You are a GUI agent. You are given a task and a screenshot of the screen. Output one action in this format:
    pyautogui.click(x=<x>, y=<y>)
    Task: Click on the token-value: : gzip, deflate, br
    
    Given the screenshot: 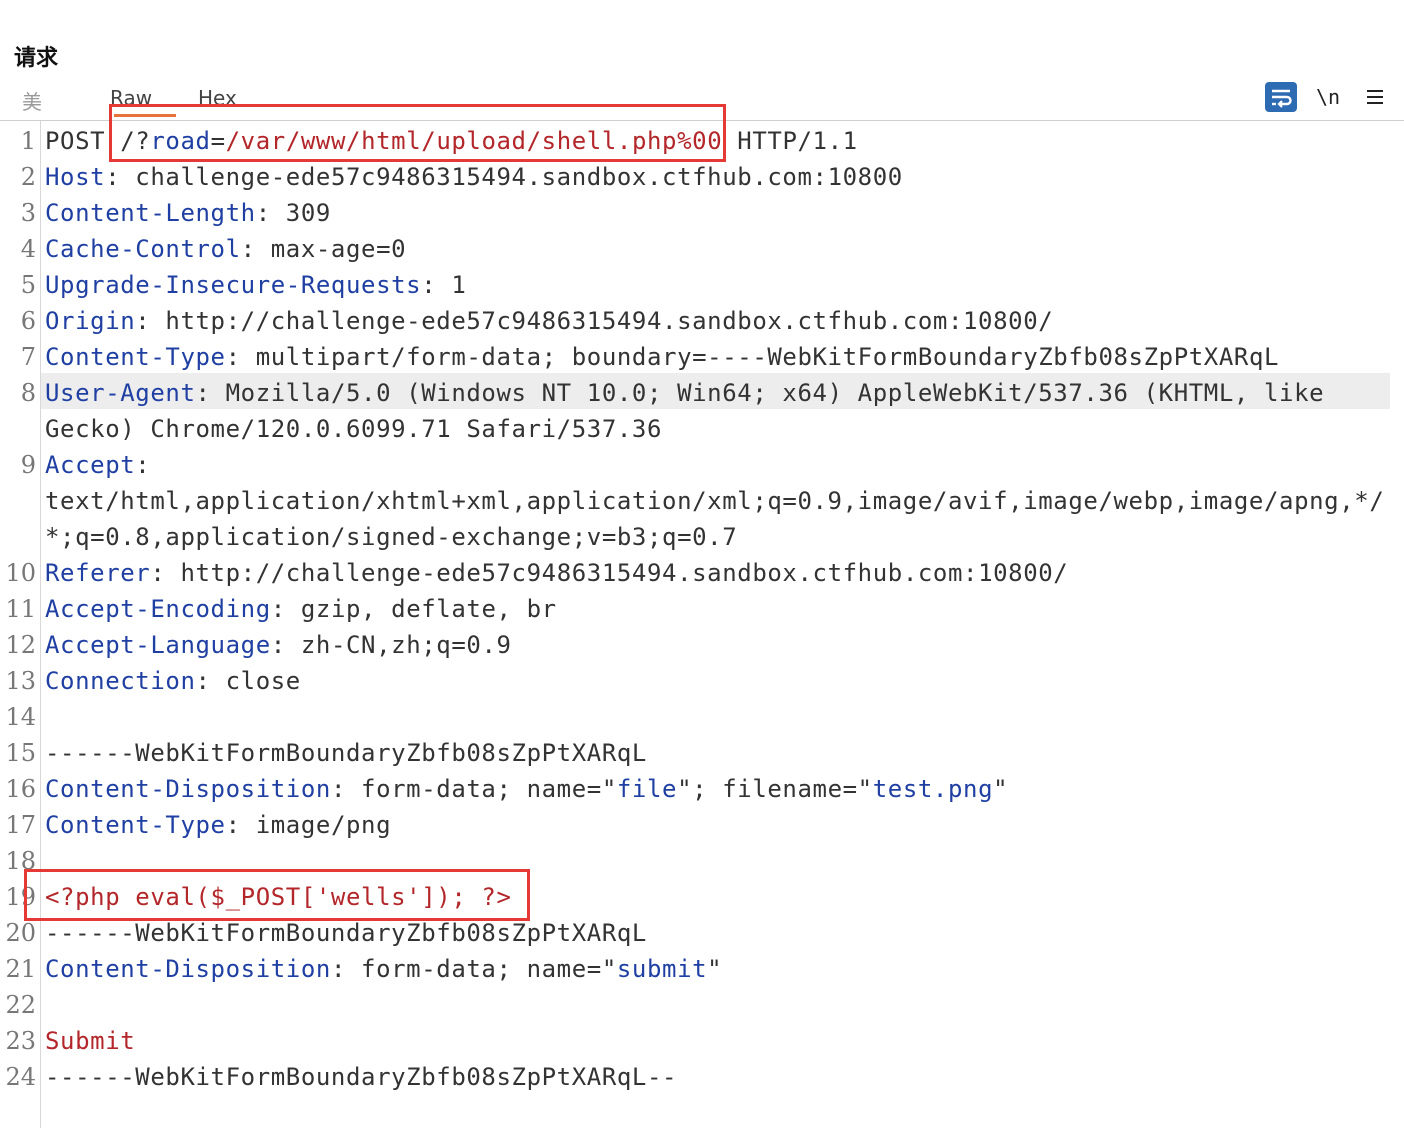 What is the action you would take?
    pyautogui.click(x=413, y=609)
    